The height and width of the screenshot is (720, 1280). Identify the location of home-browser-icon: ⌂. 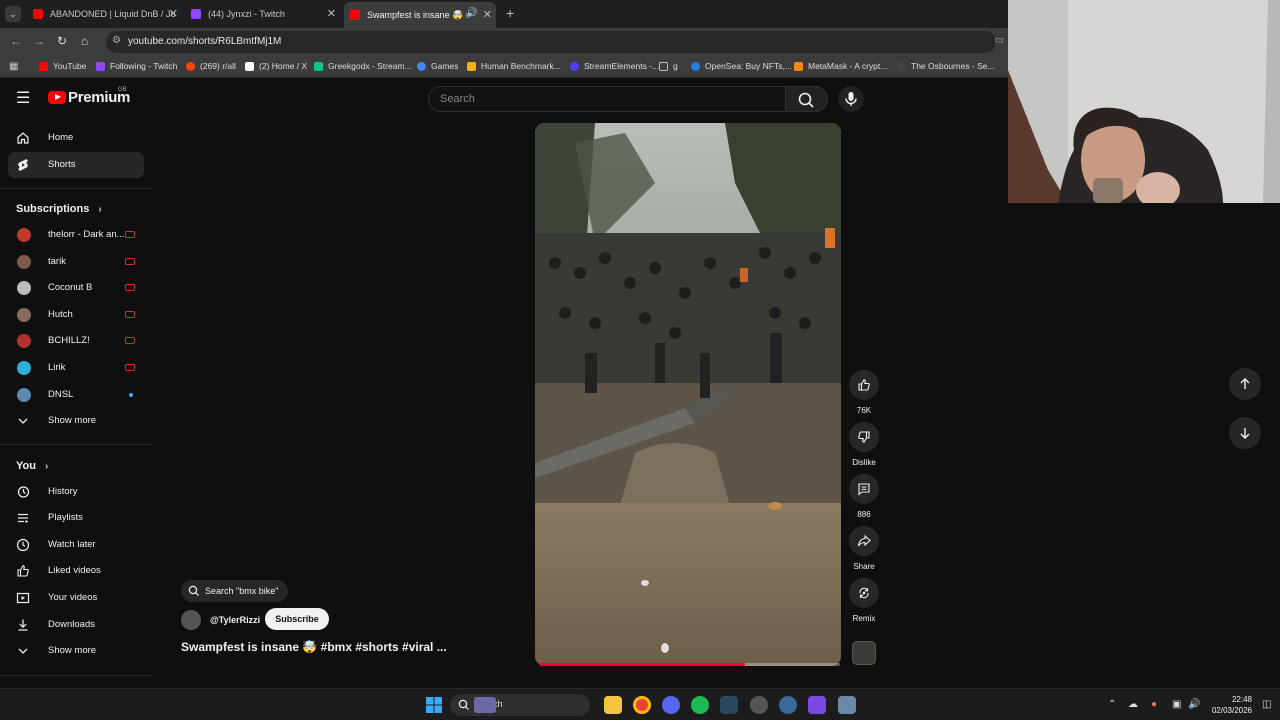
(84, 41).